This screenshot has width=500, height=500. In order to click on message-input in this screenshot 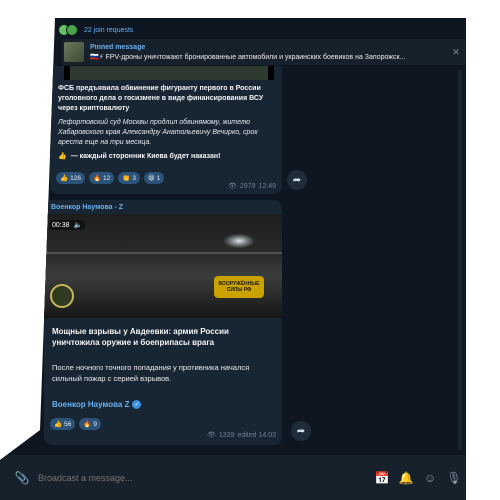, I will do `click(204, 477)`.